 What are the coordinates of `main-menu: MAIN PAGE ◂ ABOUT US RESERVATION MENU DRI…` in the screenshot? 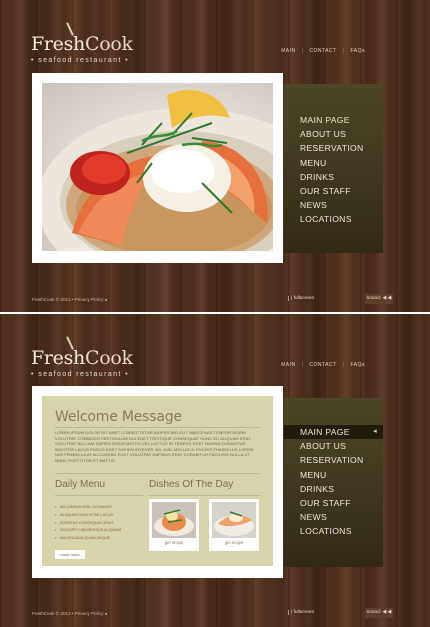 It's located at (333, 482).